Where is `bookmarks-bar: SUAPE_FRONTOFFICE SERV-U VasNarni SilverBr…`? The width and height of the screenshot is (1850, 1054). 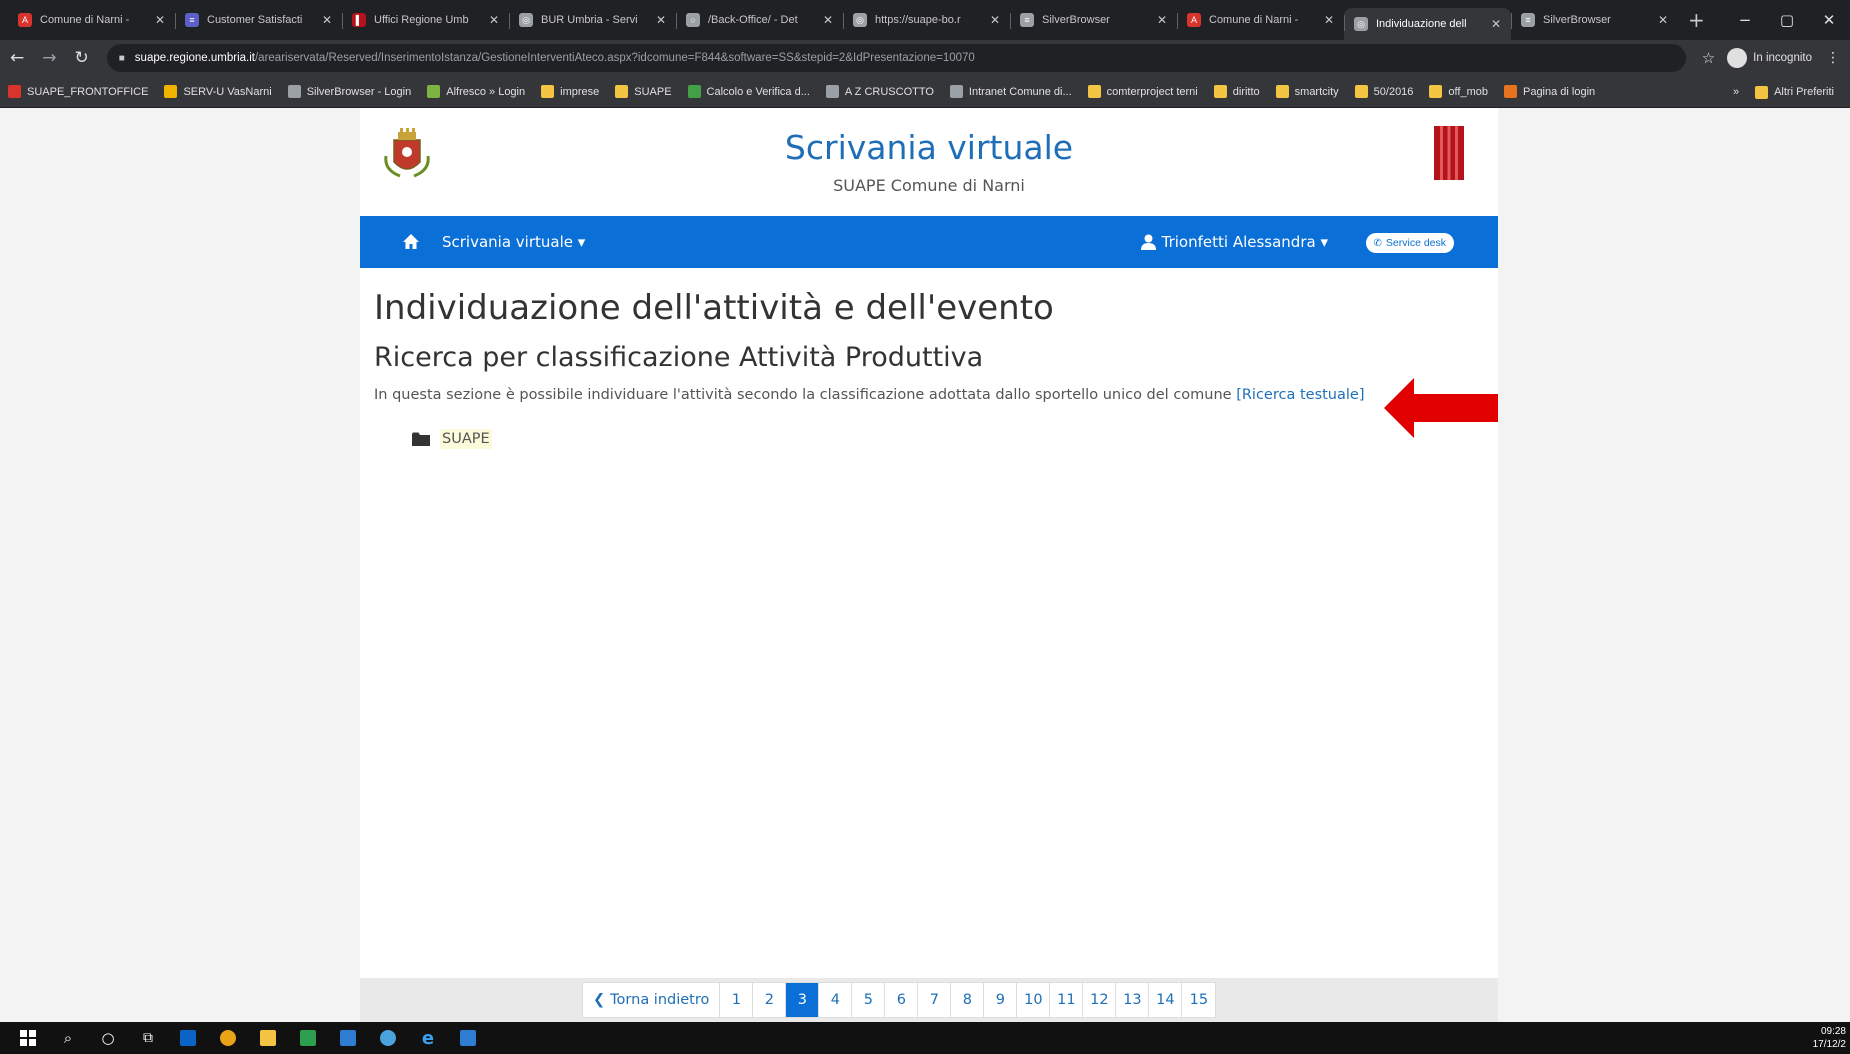 bookmarks-bar: SUAPE_FRONTOFFICE SERV-U VasNarni SilverBr… is located at coordinates (925, 92).